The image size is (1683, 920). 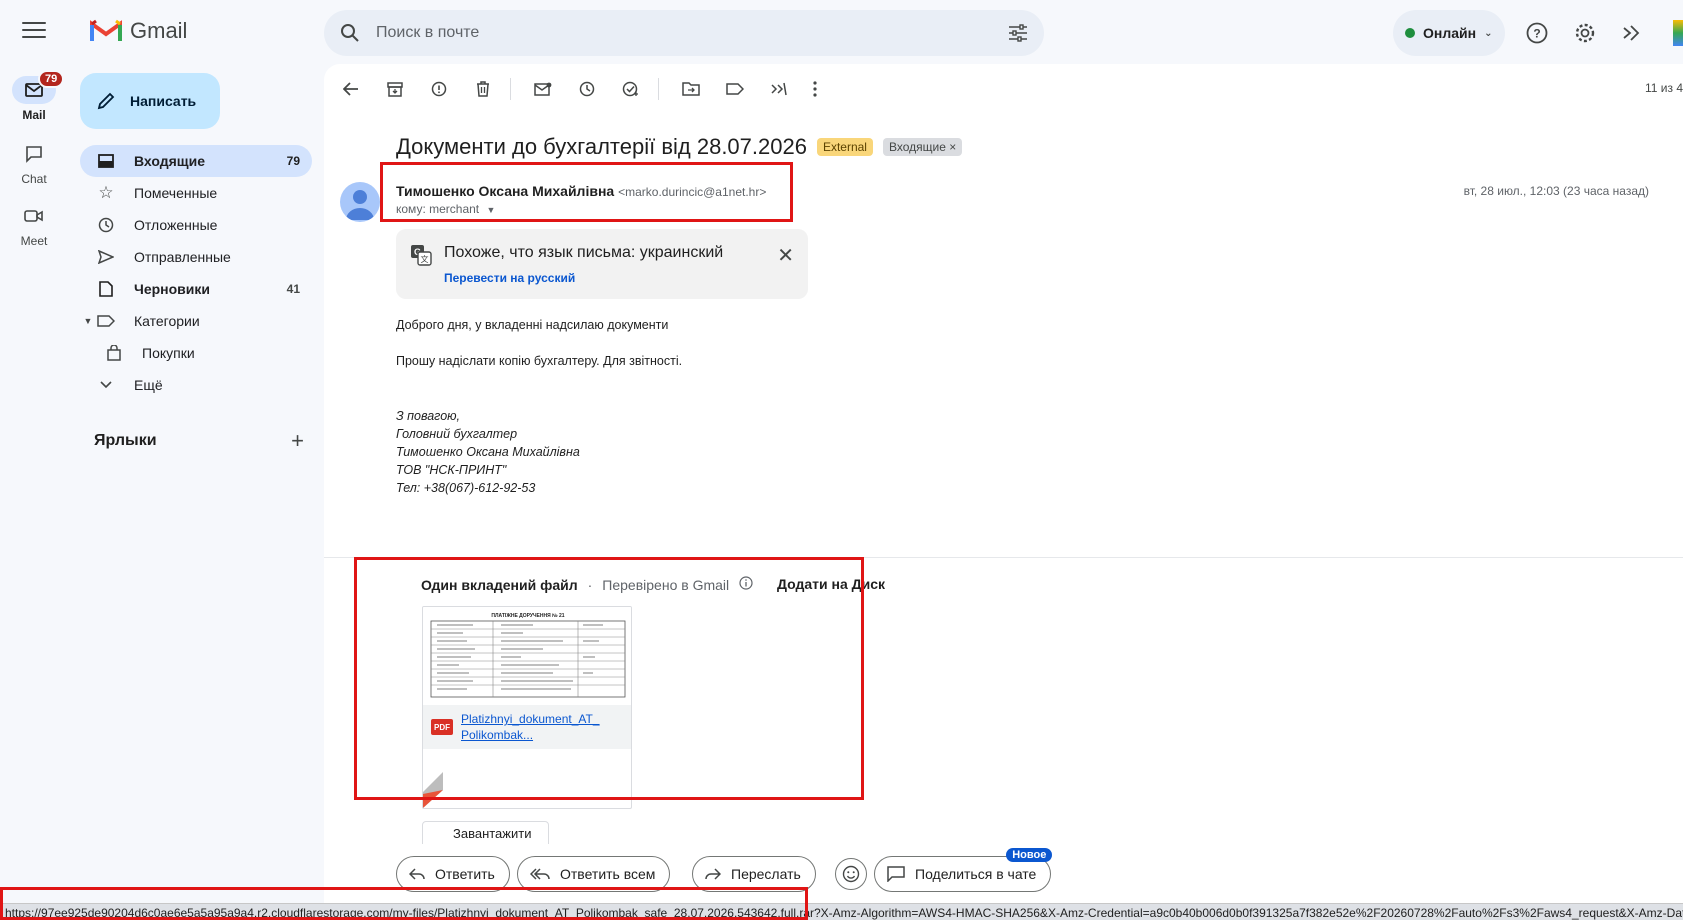 I want to click on nav-item-starred: ☆ Помеченные, so click(x=196, y=193).